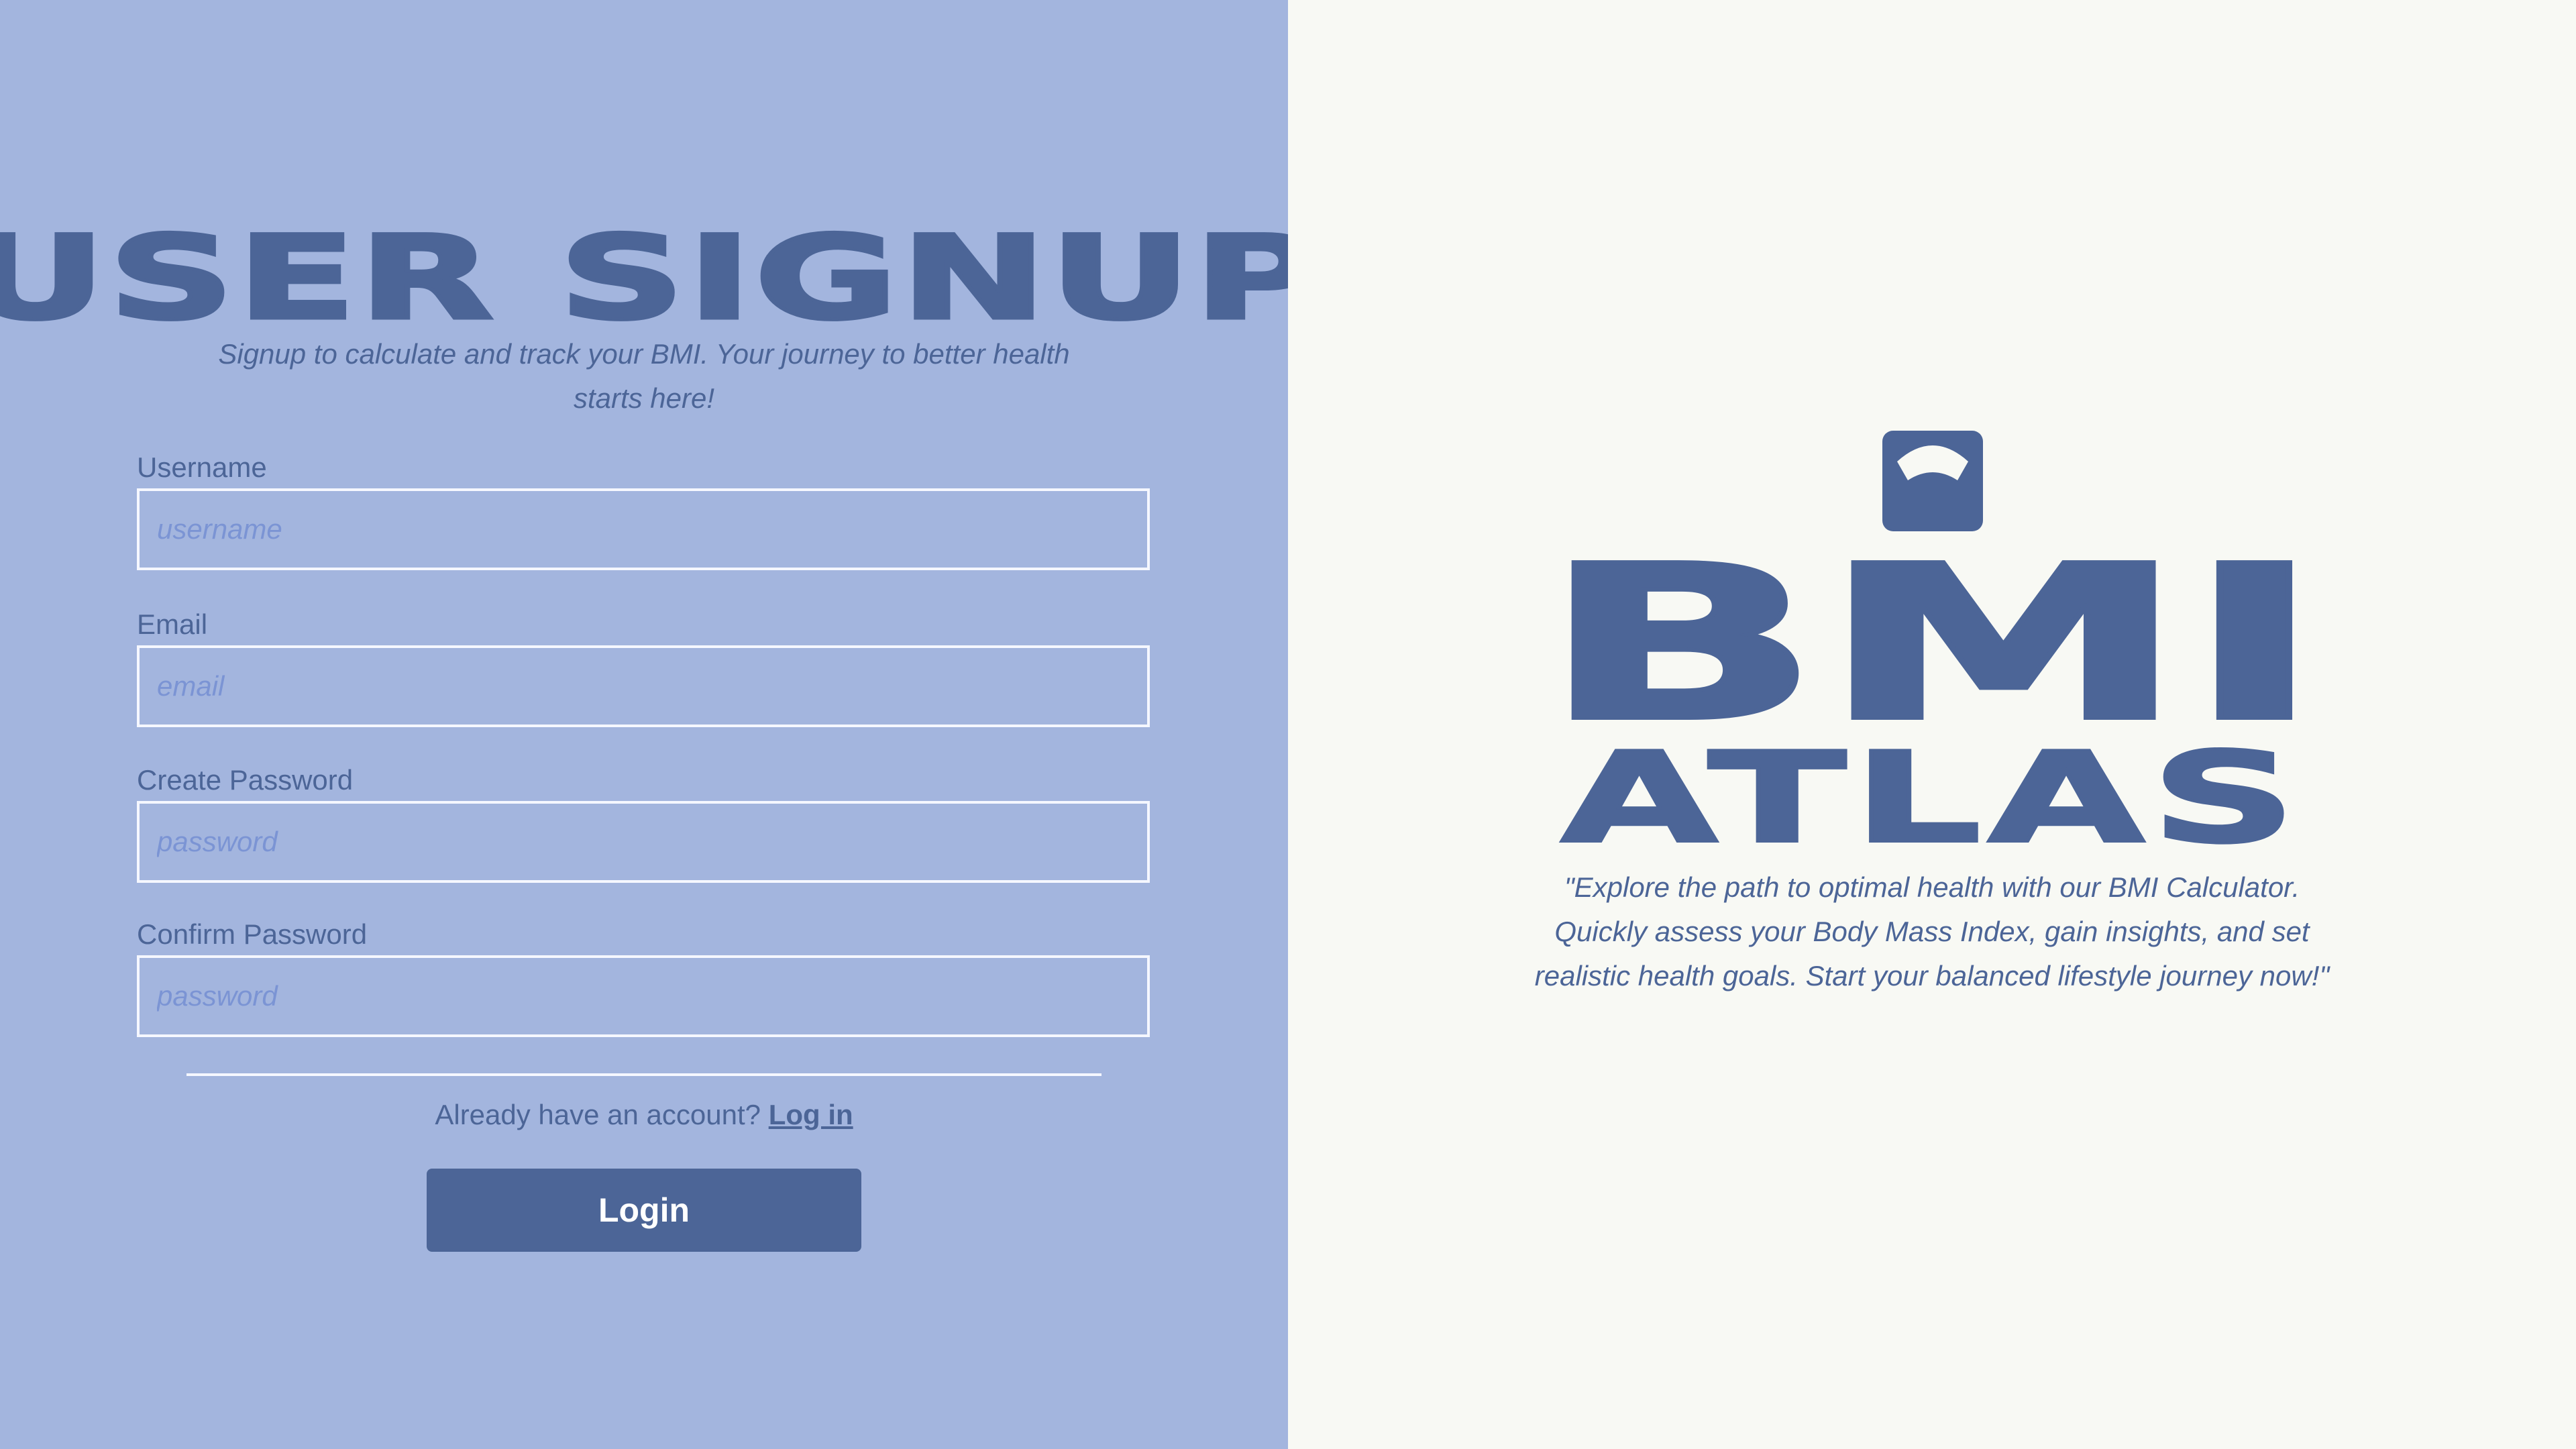 The width and height of the screenshot is (2576, 1449). What do you see at coordinates (1932, 481) in the screenshot?
I see `bathroom-scale-icon` at bounding box center [1932, 481].